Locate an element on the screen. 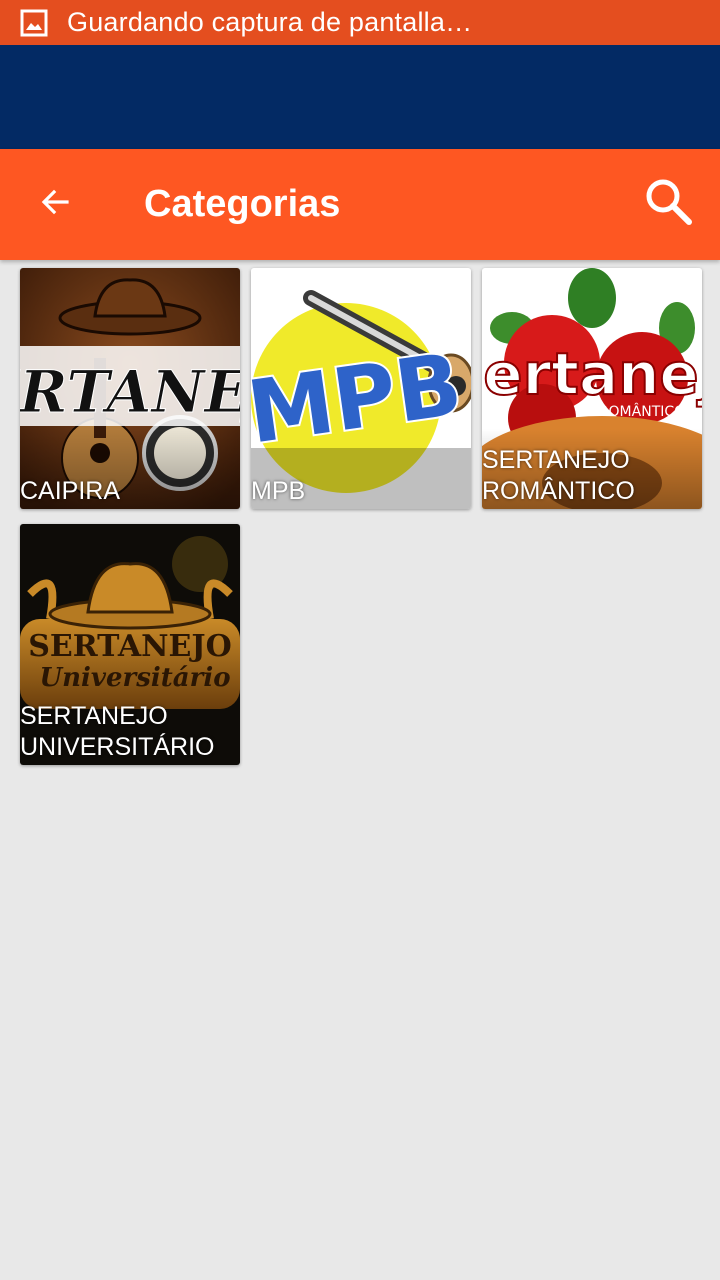 Image resolution: width=720 pixels, height=1280 pixels. search-button is located at coordinates (669, 204).